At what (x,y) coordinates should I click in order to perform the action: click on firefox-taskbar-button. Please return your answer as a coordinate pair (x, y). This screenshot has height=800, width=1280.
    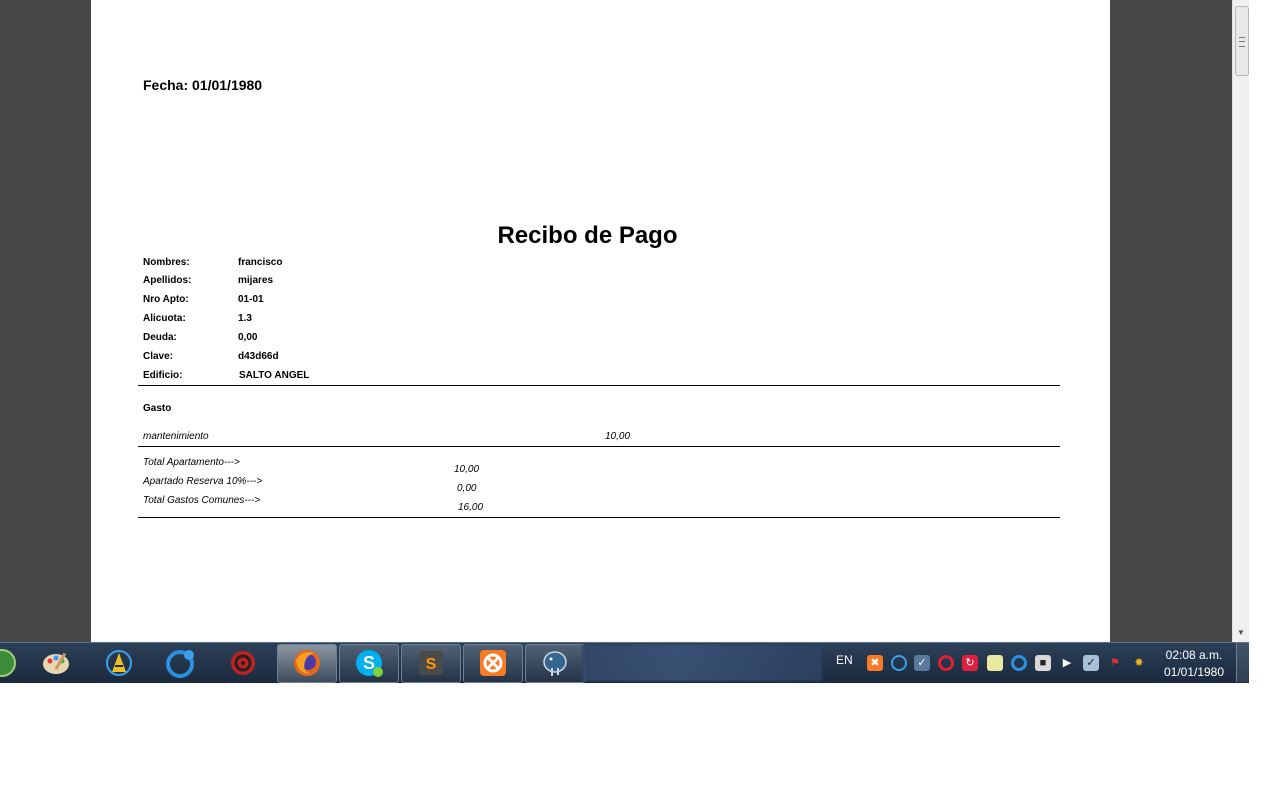
    Looking at the image, I should click on (307, 663).